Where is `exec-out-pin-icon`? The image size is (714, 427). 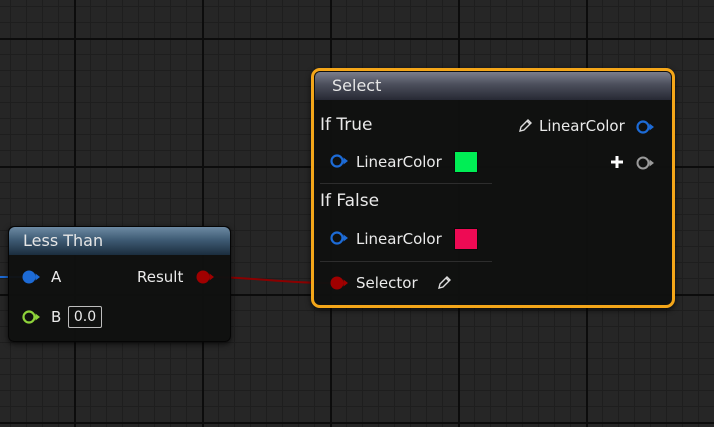 exec-out-pin-icon is located at coordinates (646, 163).